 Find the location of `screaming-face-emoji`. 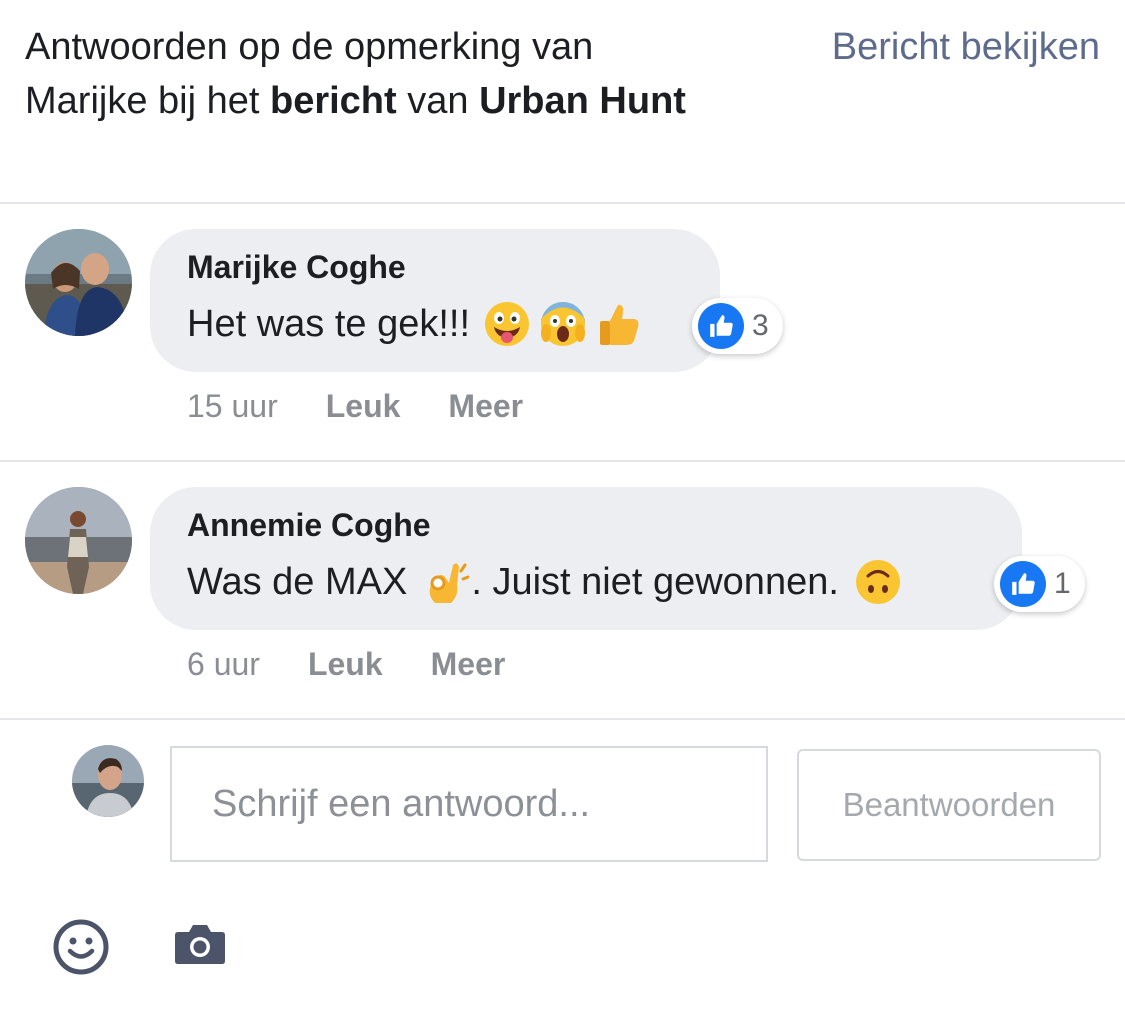

screaming-face-emoji is located at coordinates (563, 324).